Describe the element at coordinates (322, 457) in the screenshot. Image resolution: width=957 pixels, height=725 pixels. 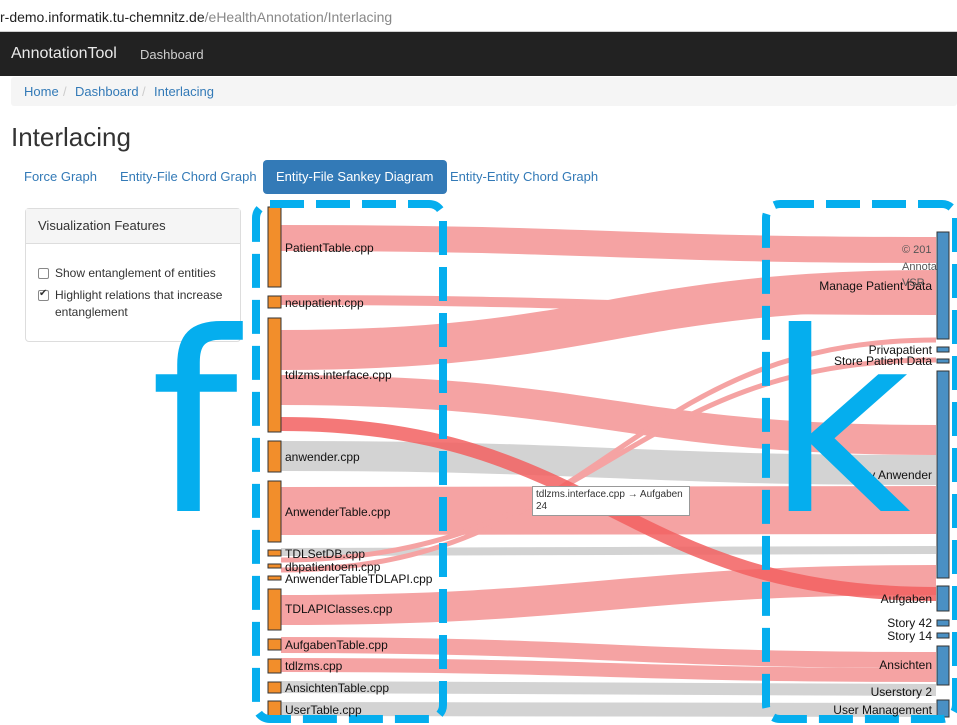
I see `file-label: anwender.cpp` at that location.